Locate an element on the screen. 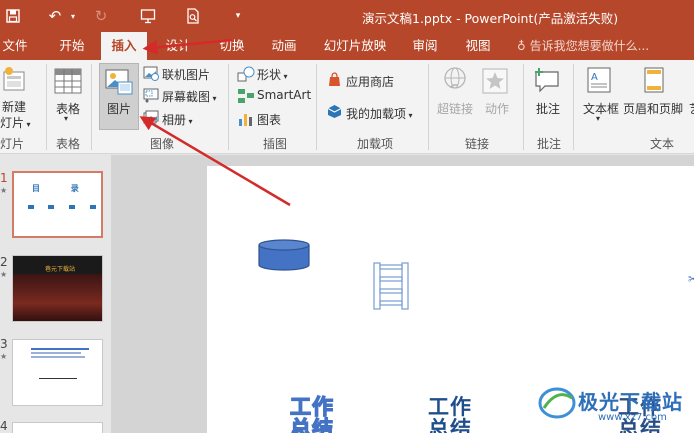 The image size is (694, 433). arrow-to-insert-tab is located at coordinates (187, 46).